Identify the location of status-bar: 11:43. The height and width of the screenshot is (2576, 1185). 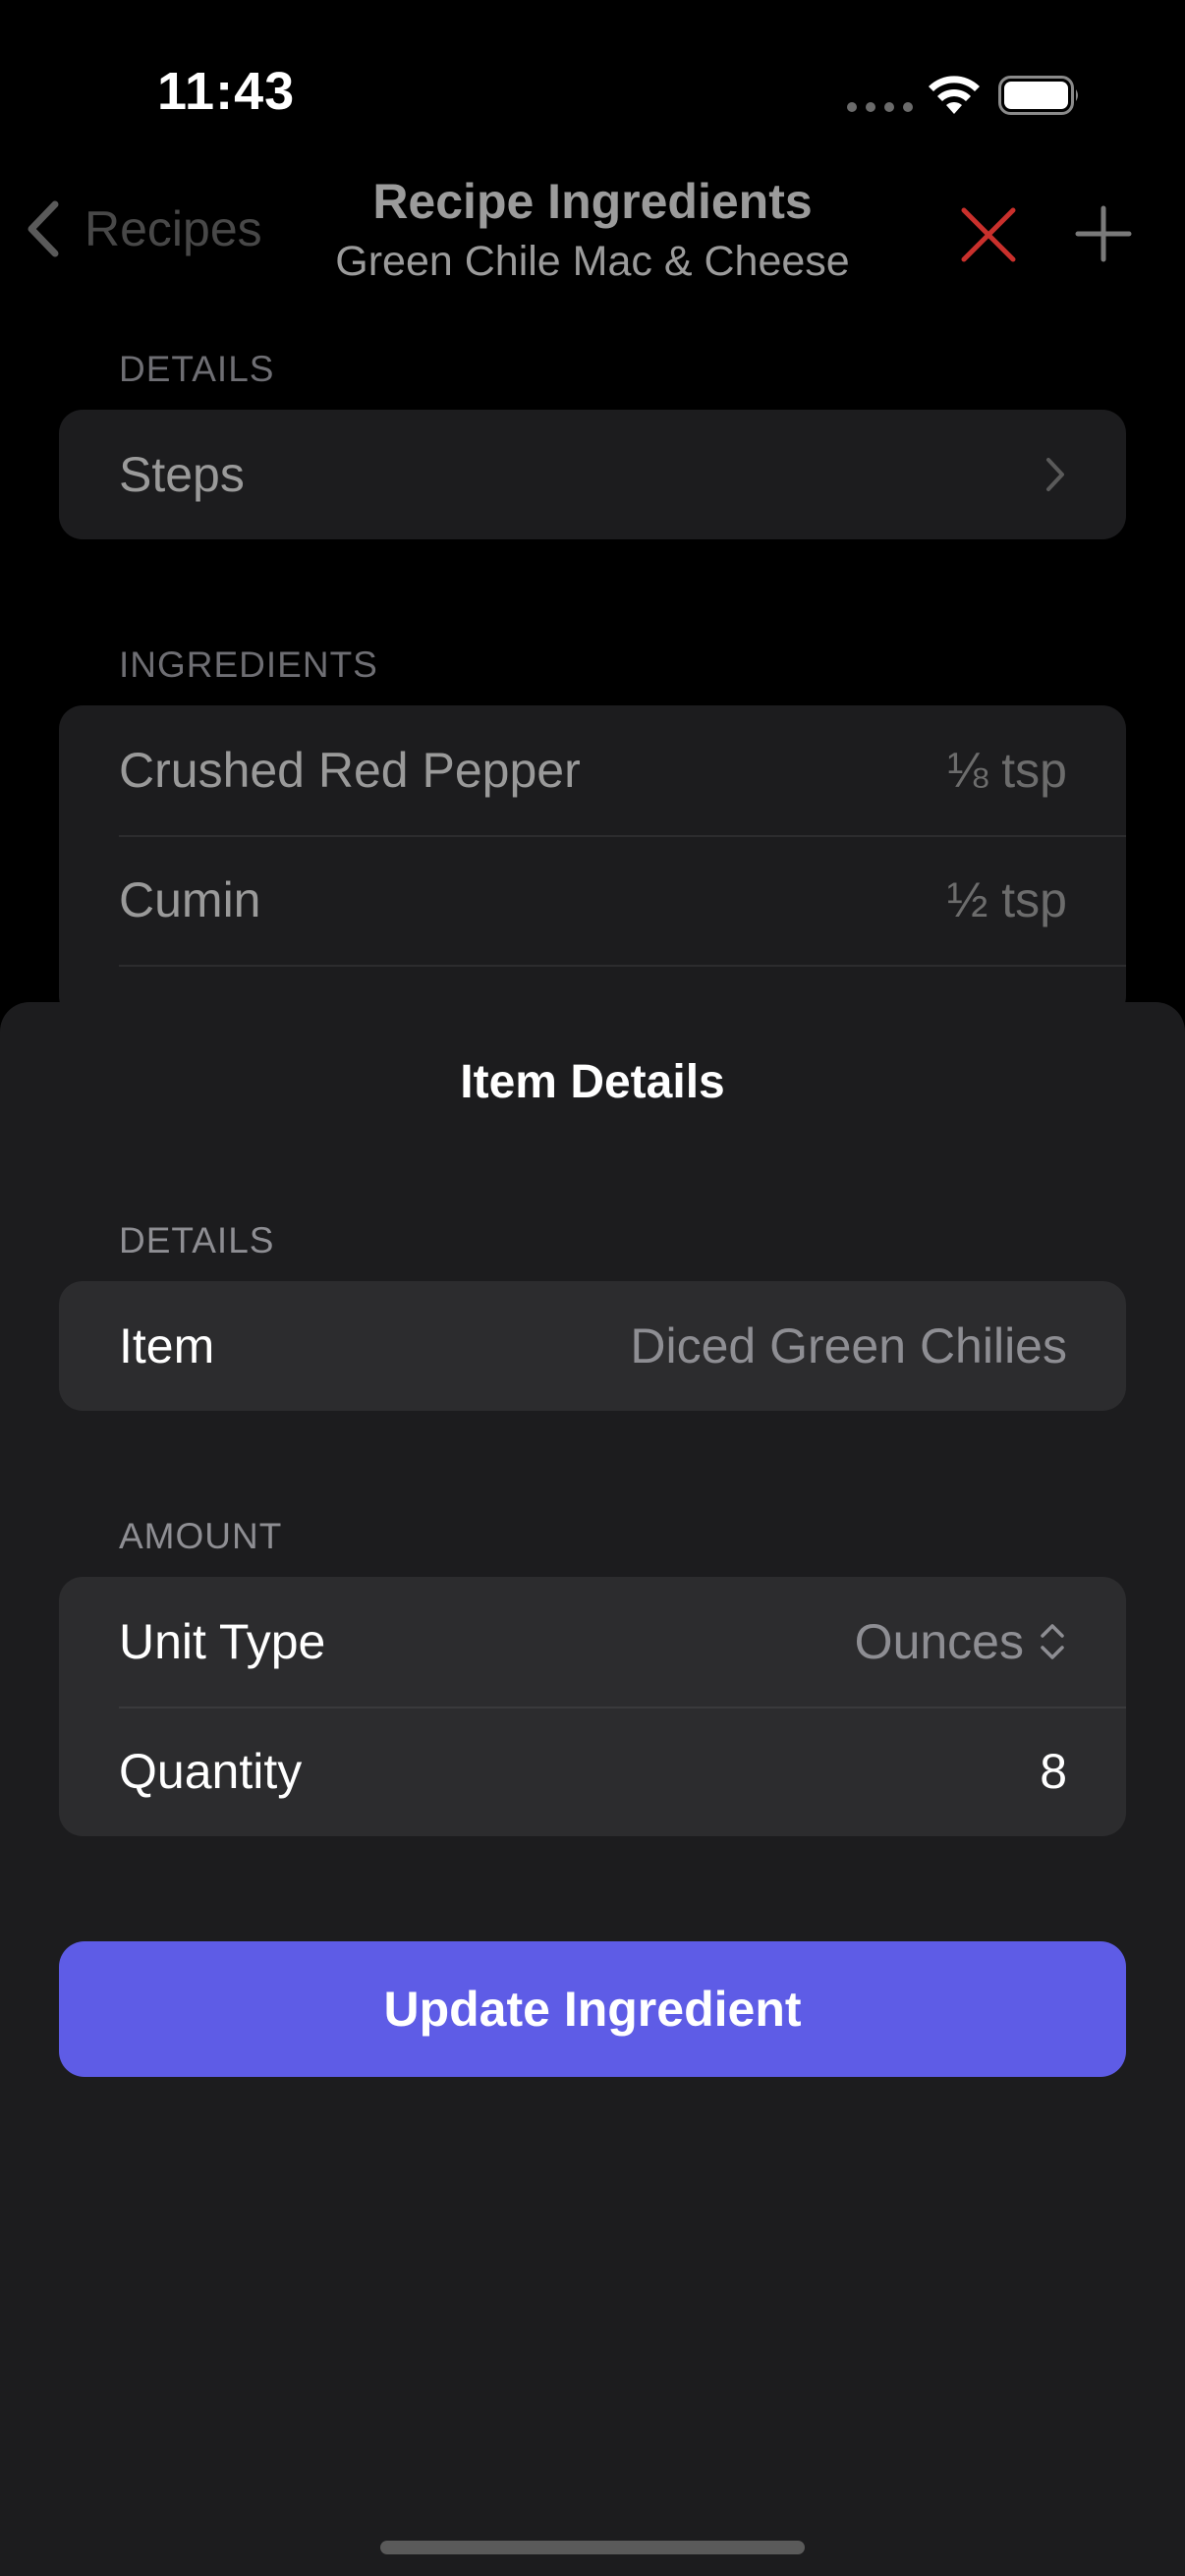
(592, 88).